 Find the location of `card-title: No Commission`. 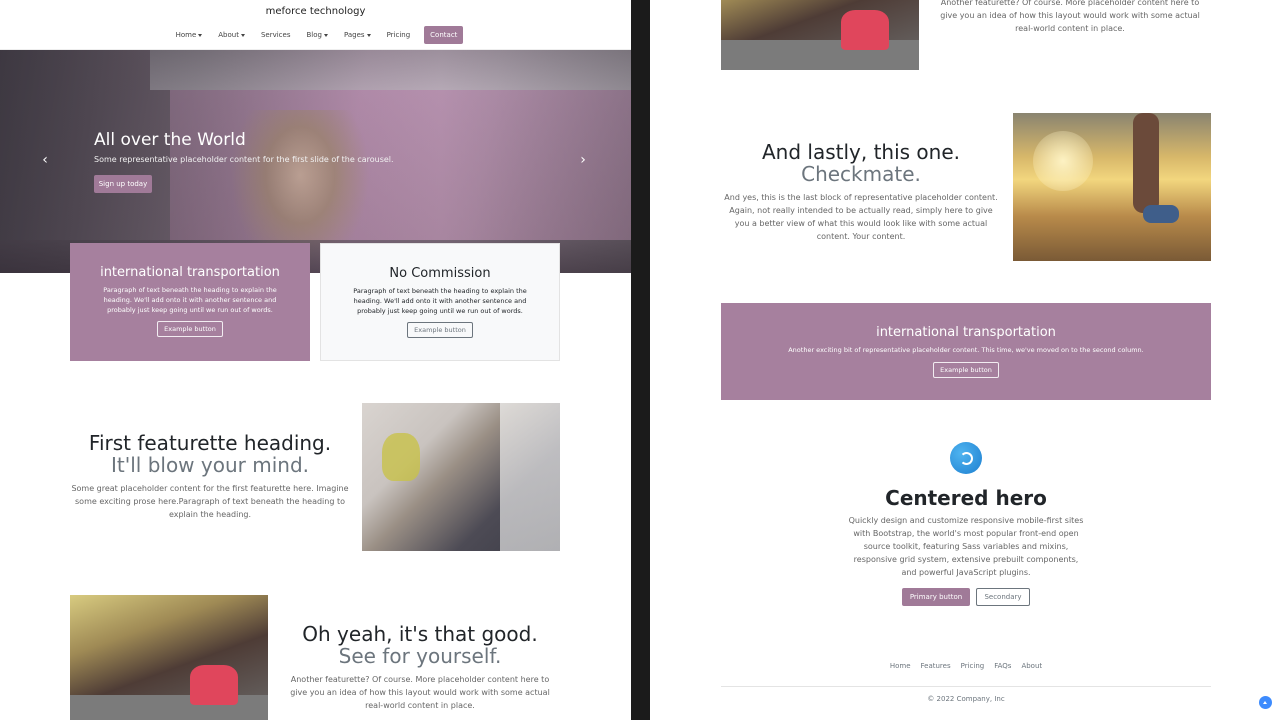

card-title: No Commission is located at coordinates (440, 273).